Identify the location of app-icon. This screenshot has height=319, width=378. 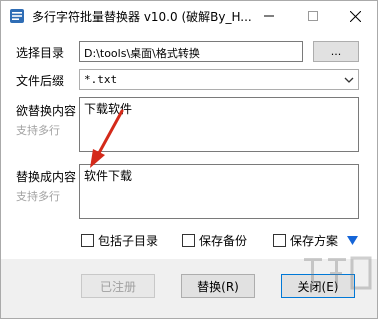
(17, 16).